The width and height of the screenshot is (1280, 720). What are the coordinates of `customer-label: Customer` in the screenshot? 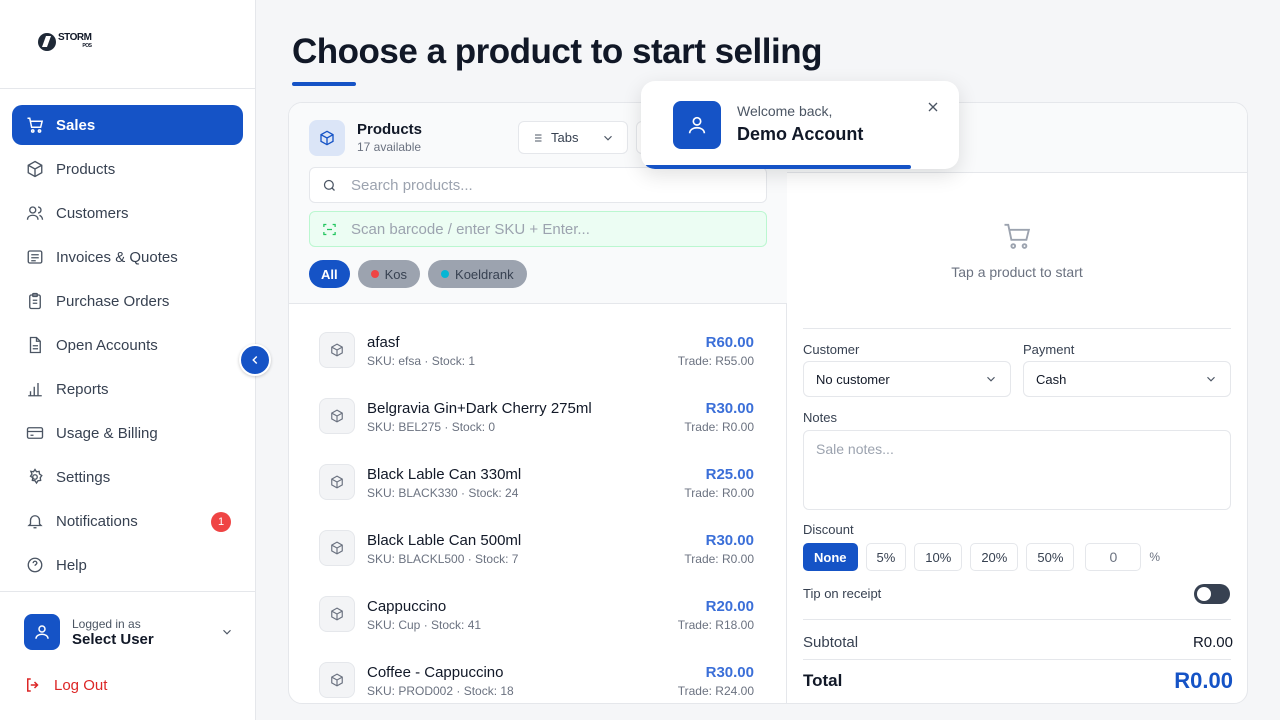 It's located at (831, 349).